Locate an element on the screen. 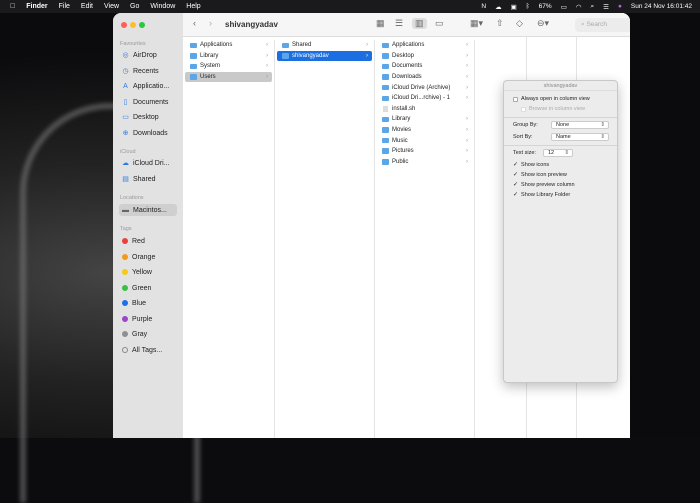 The image size is (700, 503). list-item: Movies › is located at coordinates (424, 130).